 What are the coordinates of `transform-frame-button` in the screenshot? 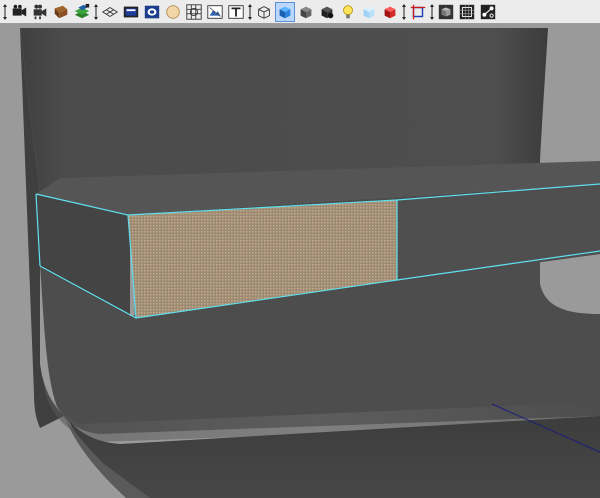 It's located at (418, 12).